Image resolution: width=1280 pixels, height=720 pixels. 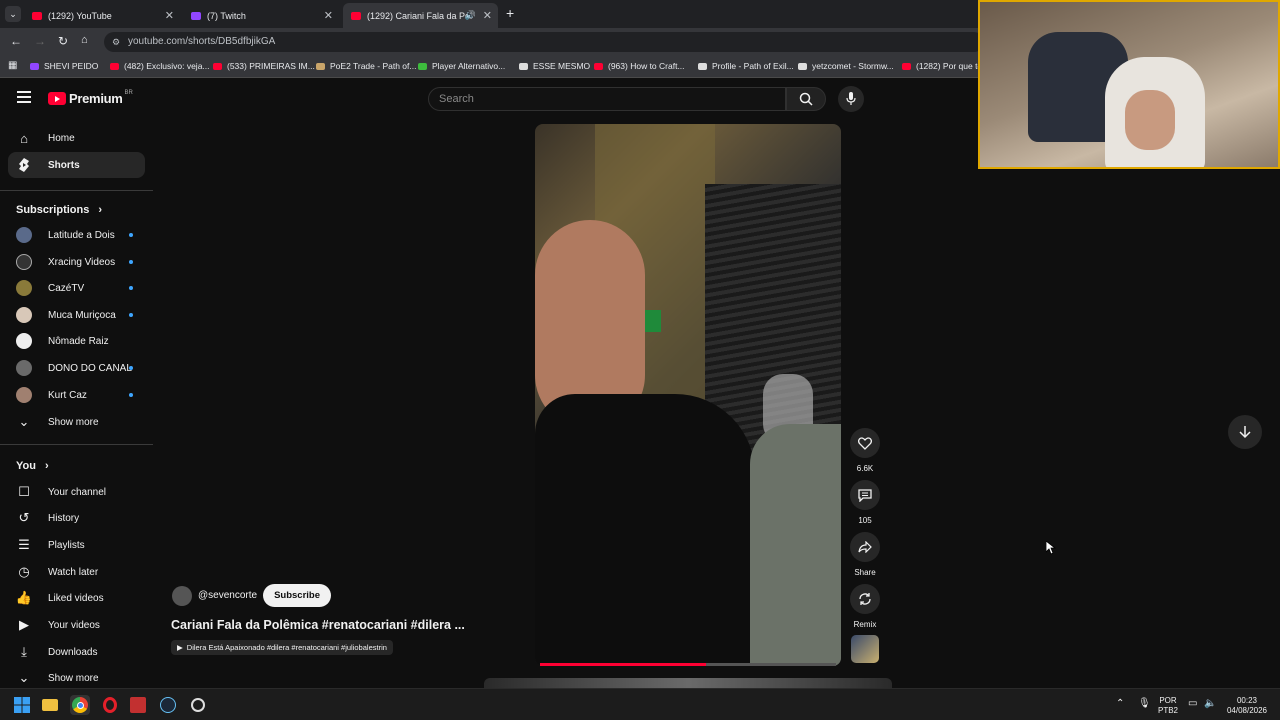 What do you see at coordinates (640, 704) in the screenshot?
I see `windows-taskbar: ⌃ 🎙 POR PTB2 ▭ 🔈 00:23 04/08/2026` at bounding box center [640, 704].